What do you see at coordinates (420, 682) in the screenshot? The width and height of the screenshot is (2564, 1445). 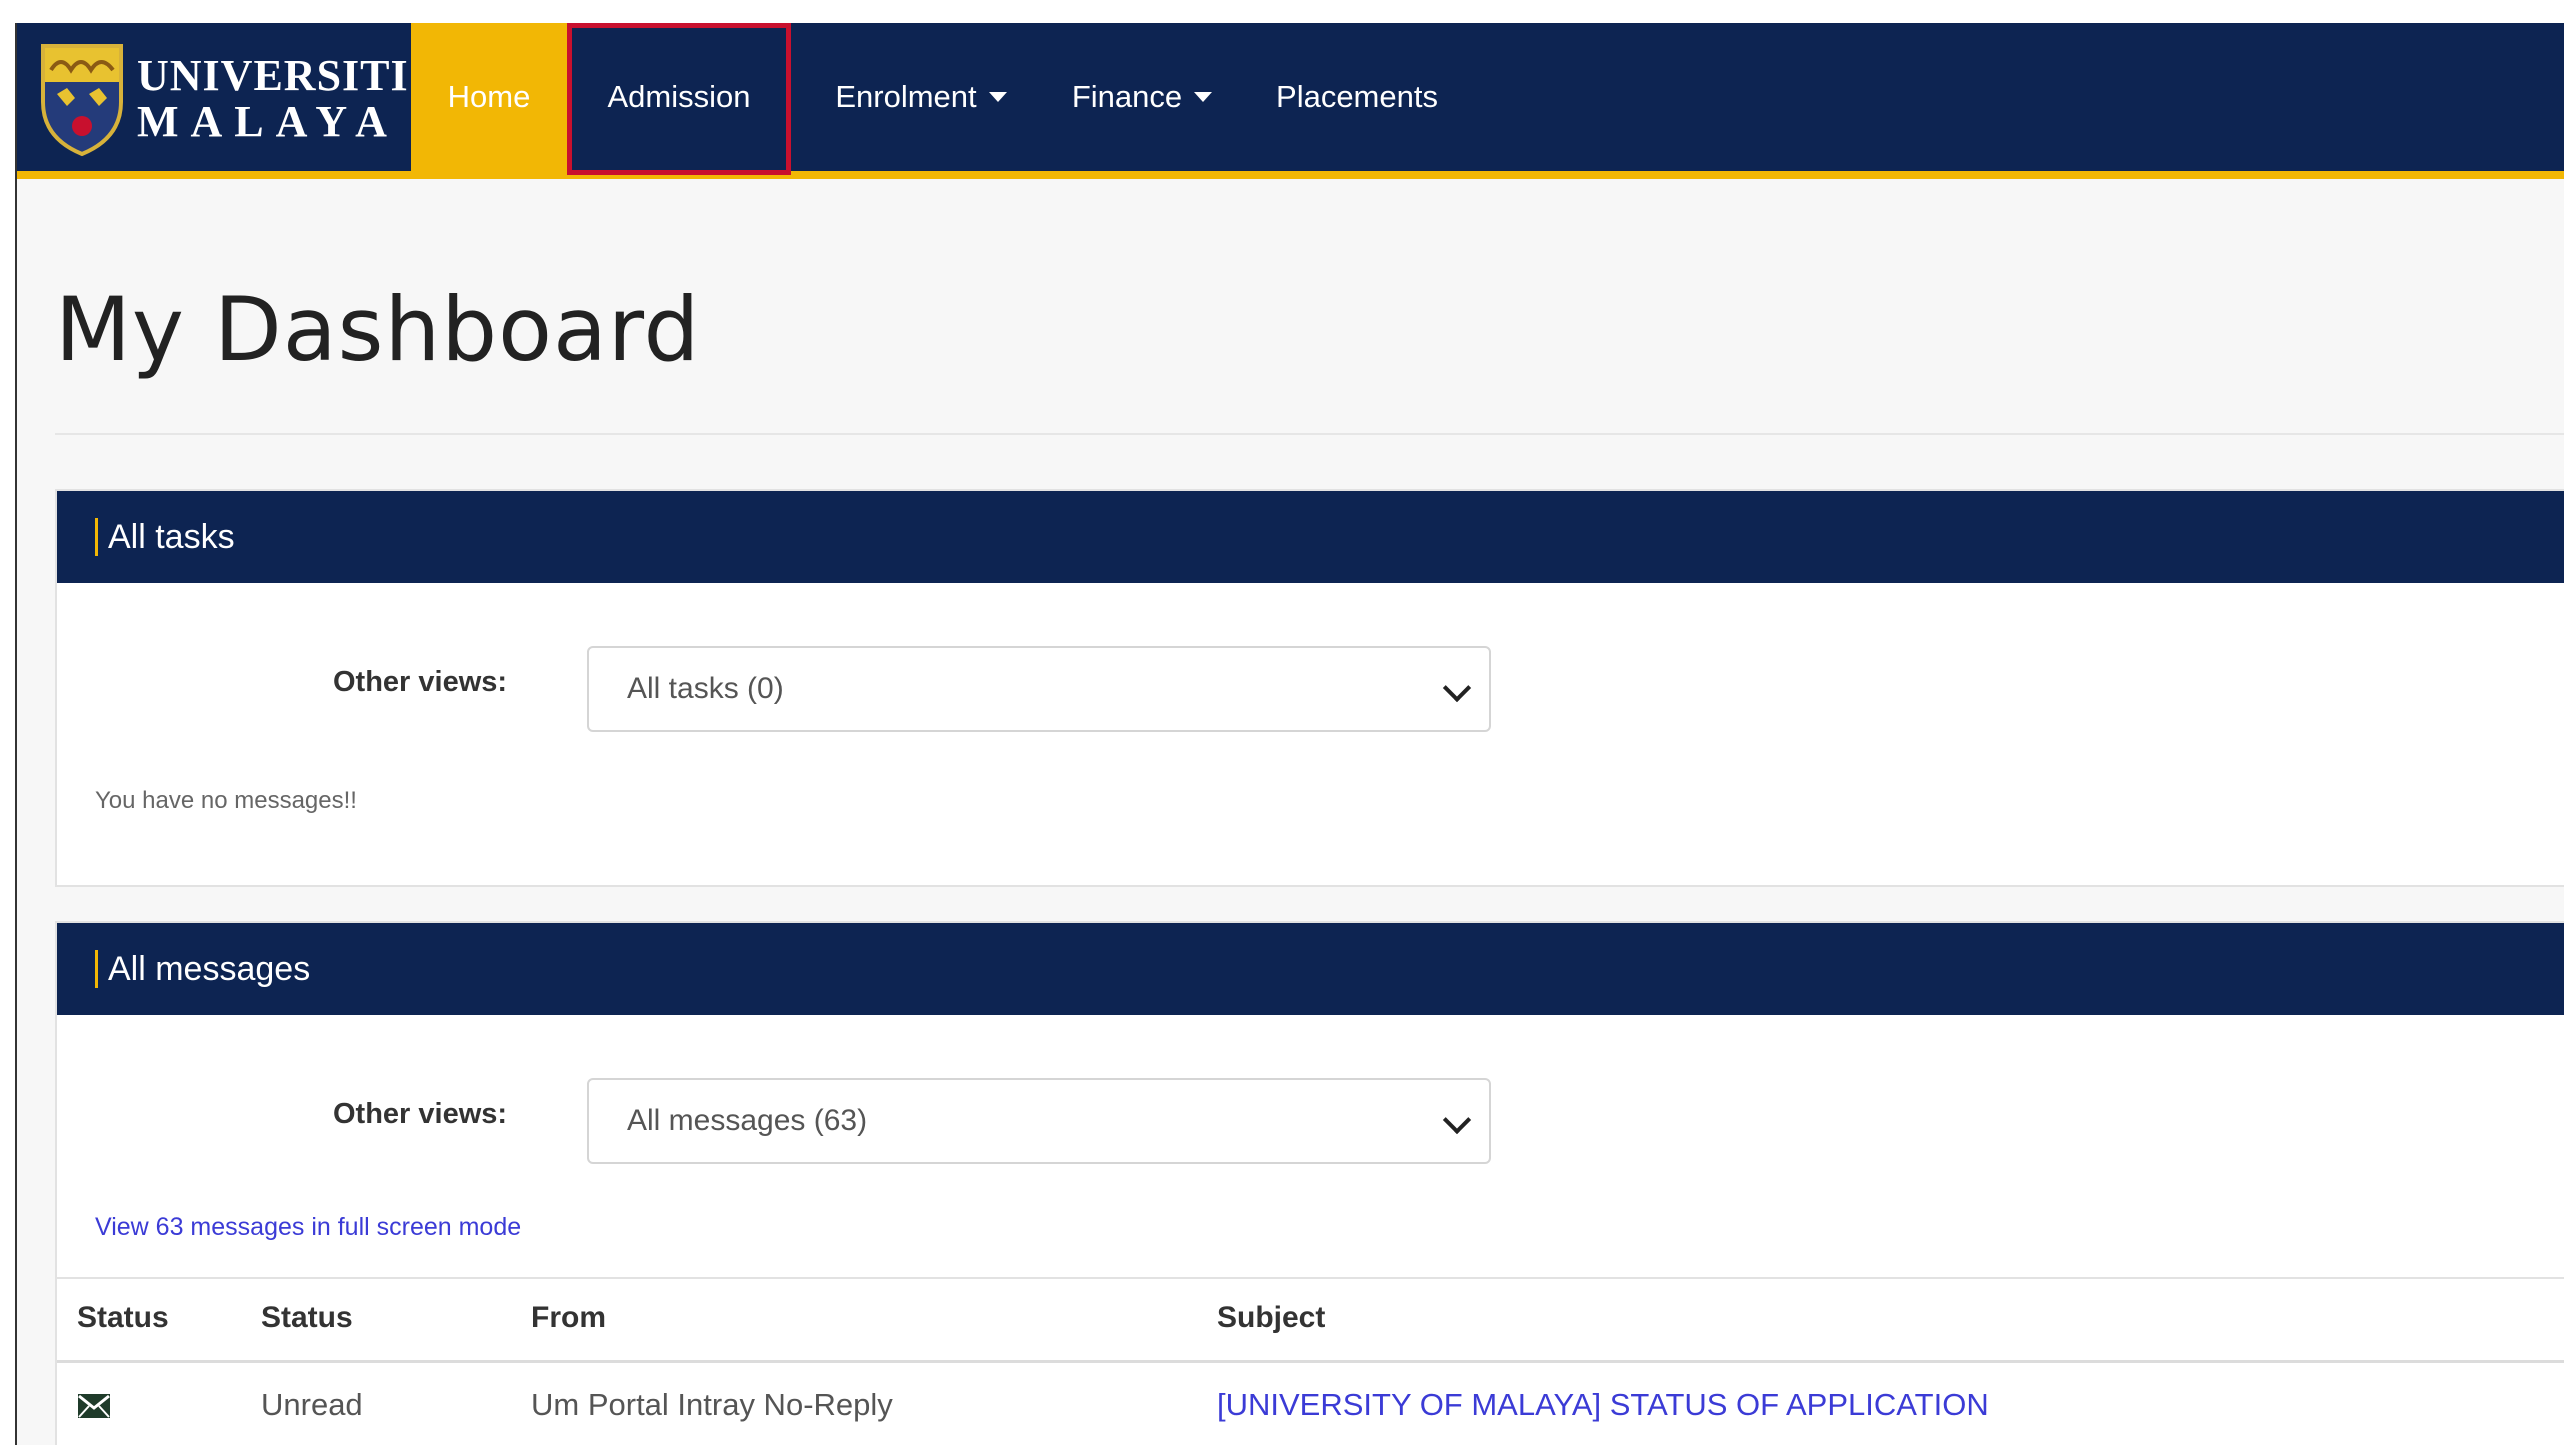 I see `tasks-views-label: Other views:` at bounding box center [420, 682].